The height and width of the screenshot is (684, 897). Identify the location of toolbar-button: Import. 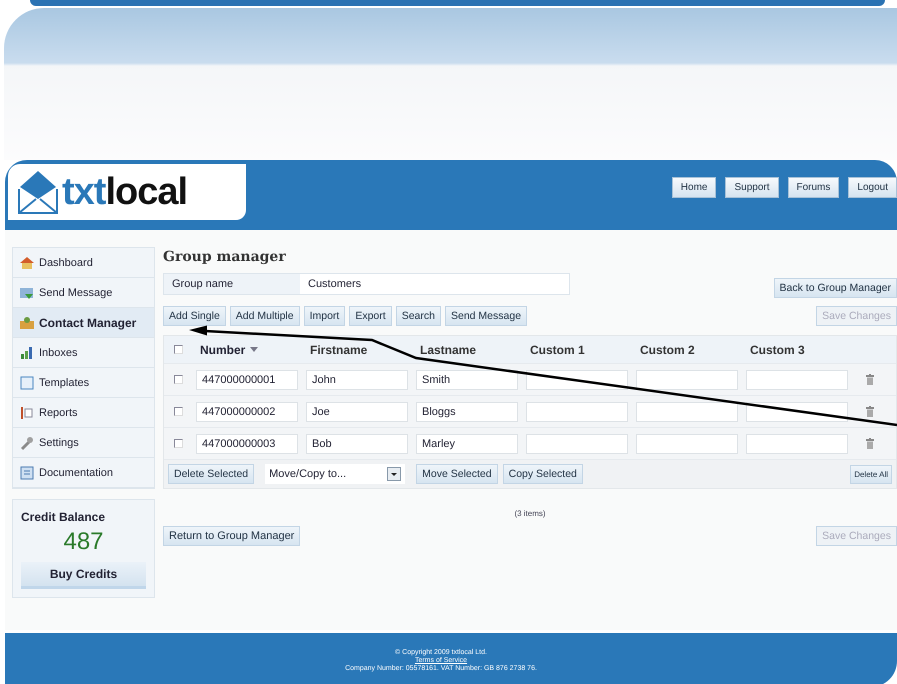
(325, 316).